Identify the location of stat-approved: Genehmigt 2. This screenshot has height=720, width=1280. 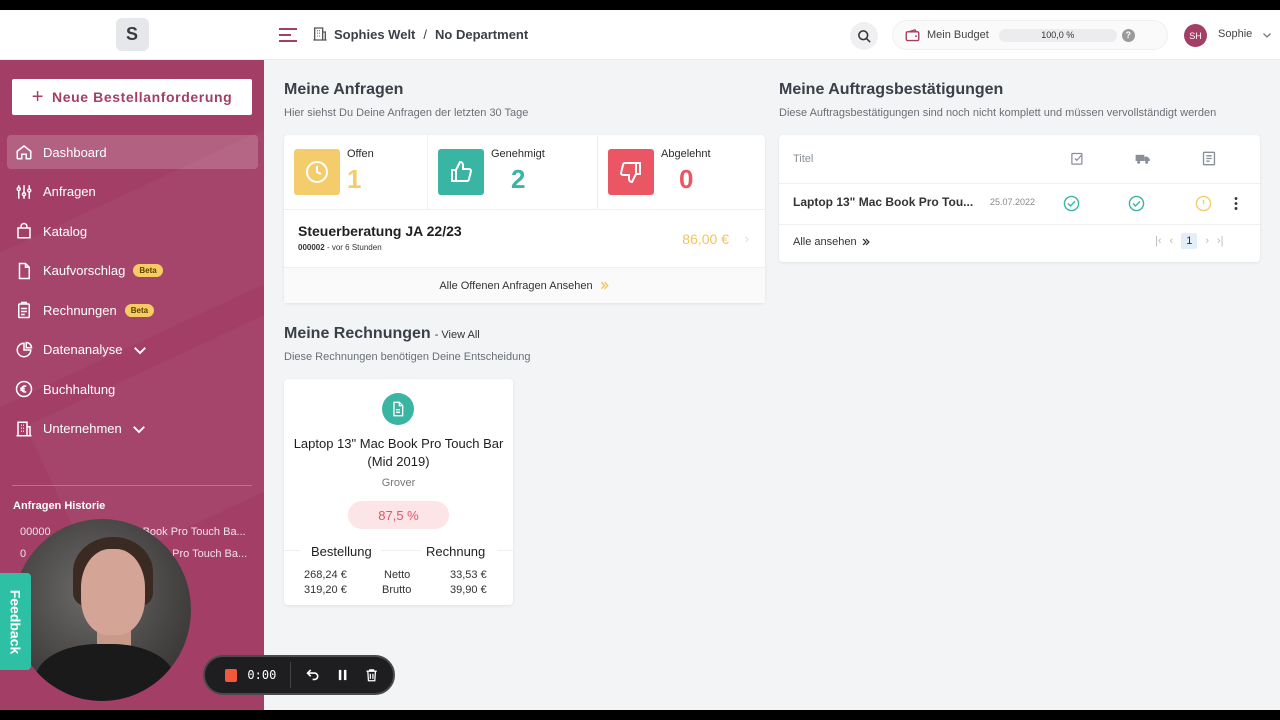
(517, 172).